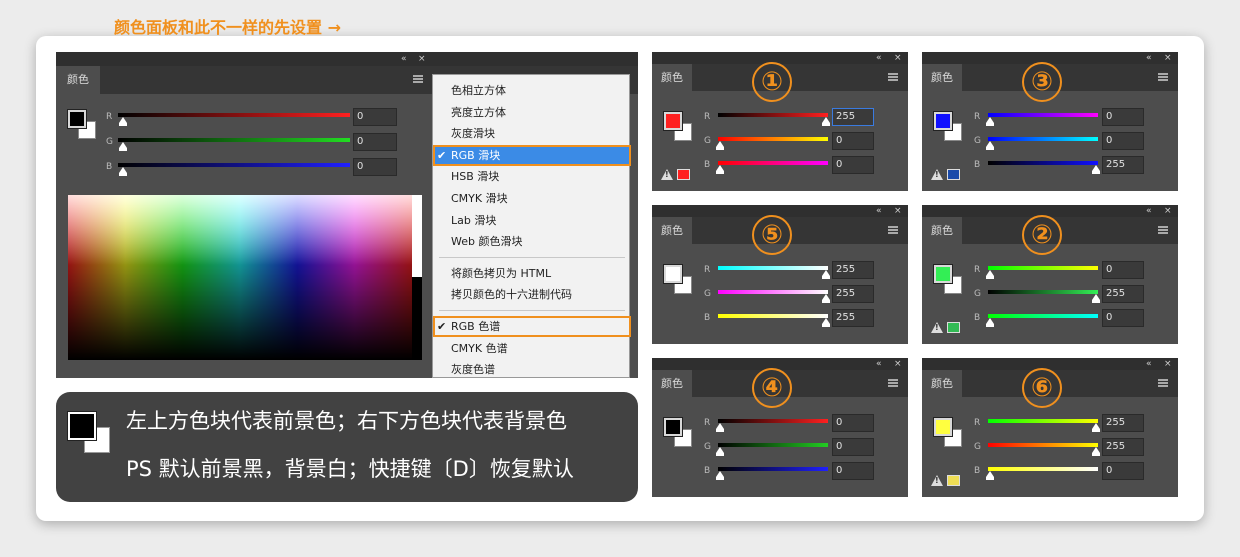  What do you see at coordinates (532, 348) in the screenshot?
I see `menu-item: CMYK 色谱` at bounding box center [532, 348].